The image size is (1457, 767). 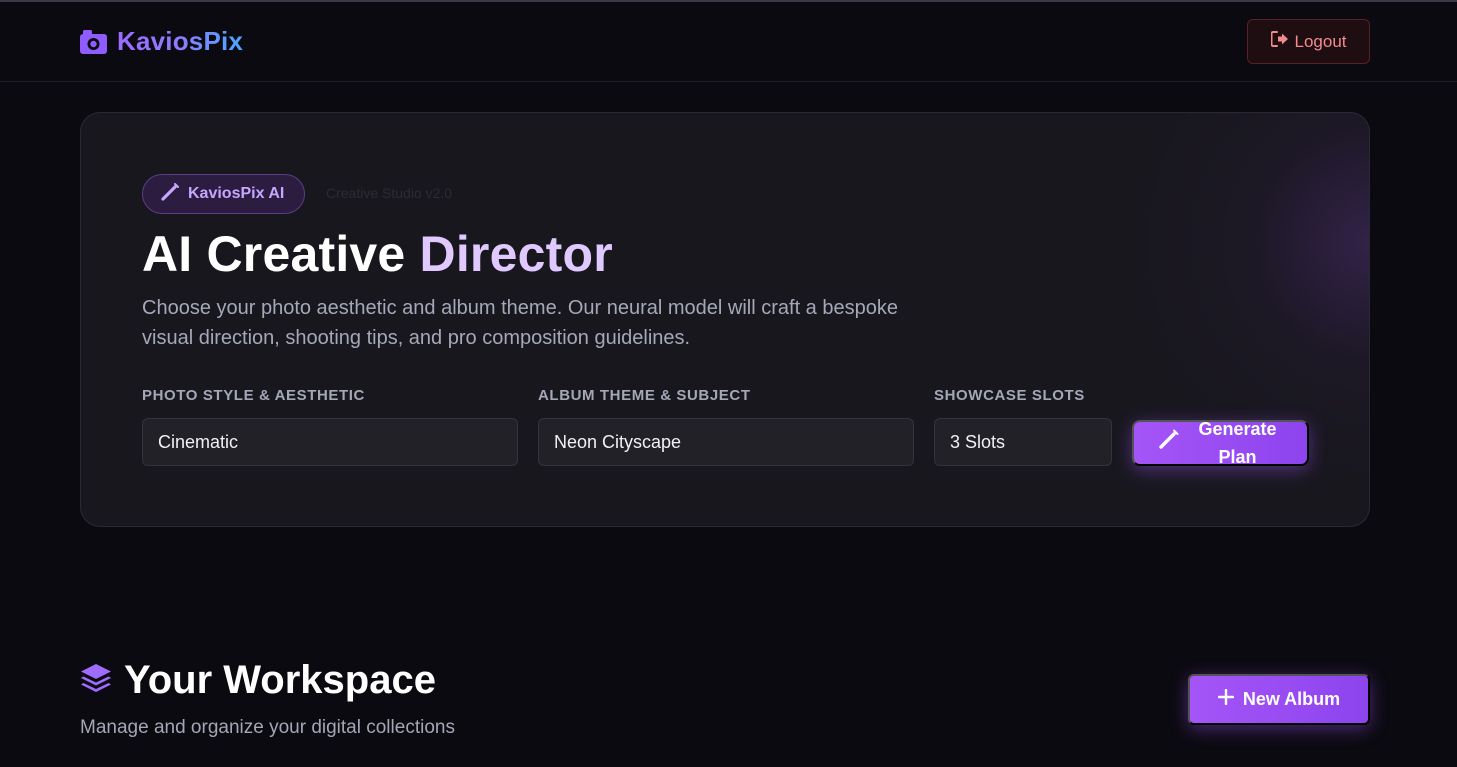 What do you see at coordinates (728, 42) in the screenshot?
I see `top-navbar: KaviosPix Logout` at bounding box center [728, 42].